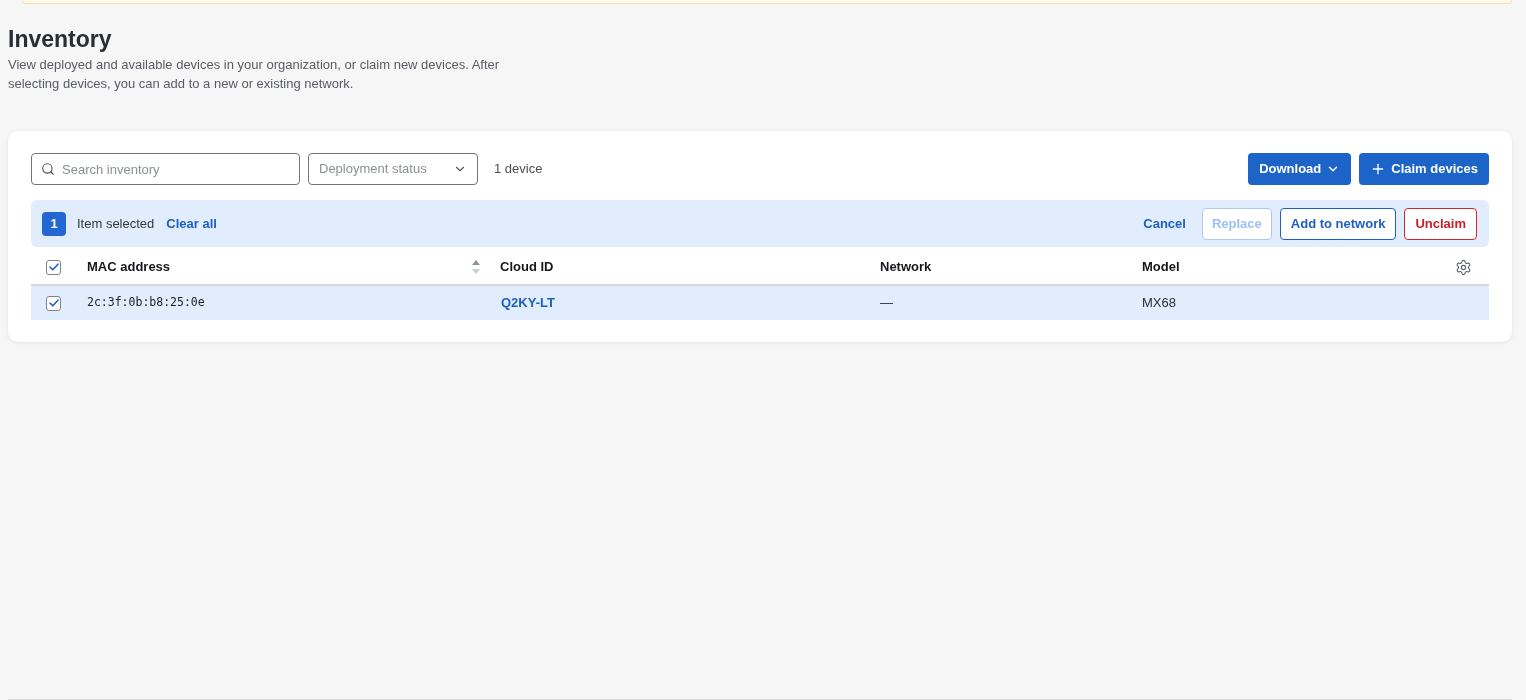 The width and height of the screenshot is (1526, 700). Describe the element at coordinates (116, 223) in the screenshot. I see `selection-label: Item selected` at that location.